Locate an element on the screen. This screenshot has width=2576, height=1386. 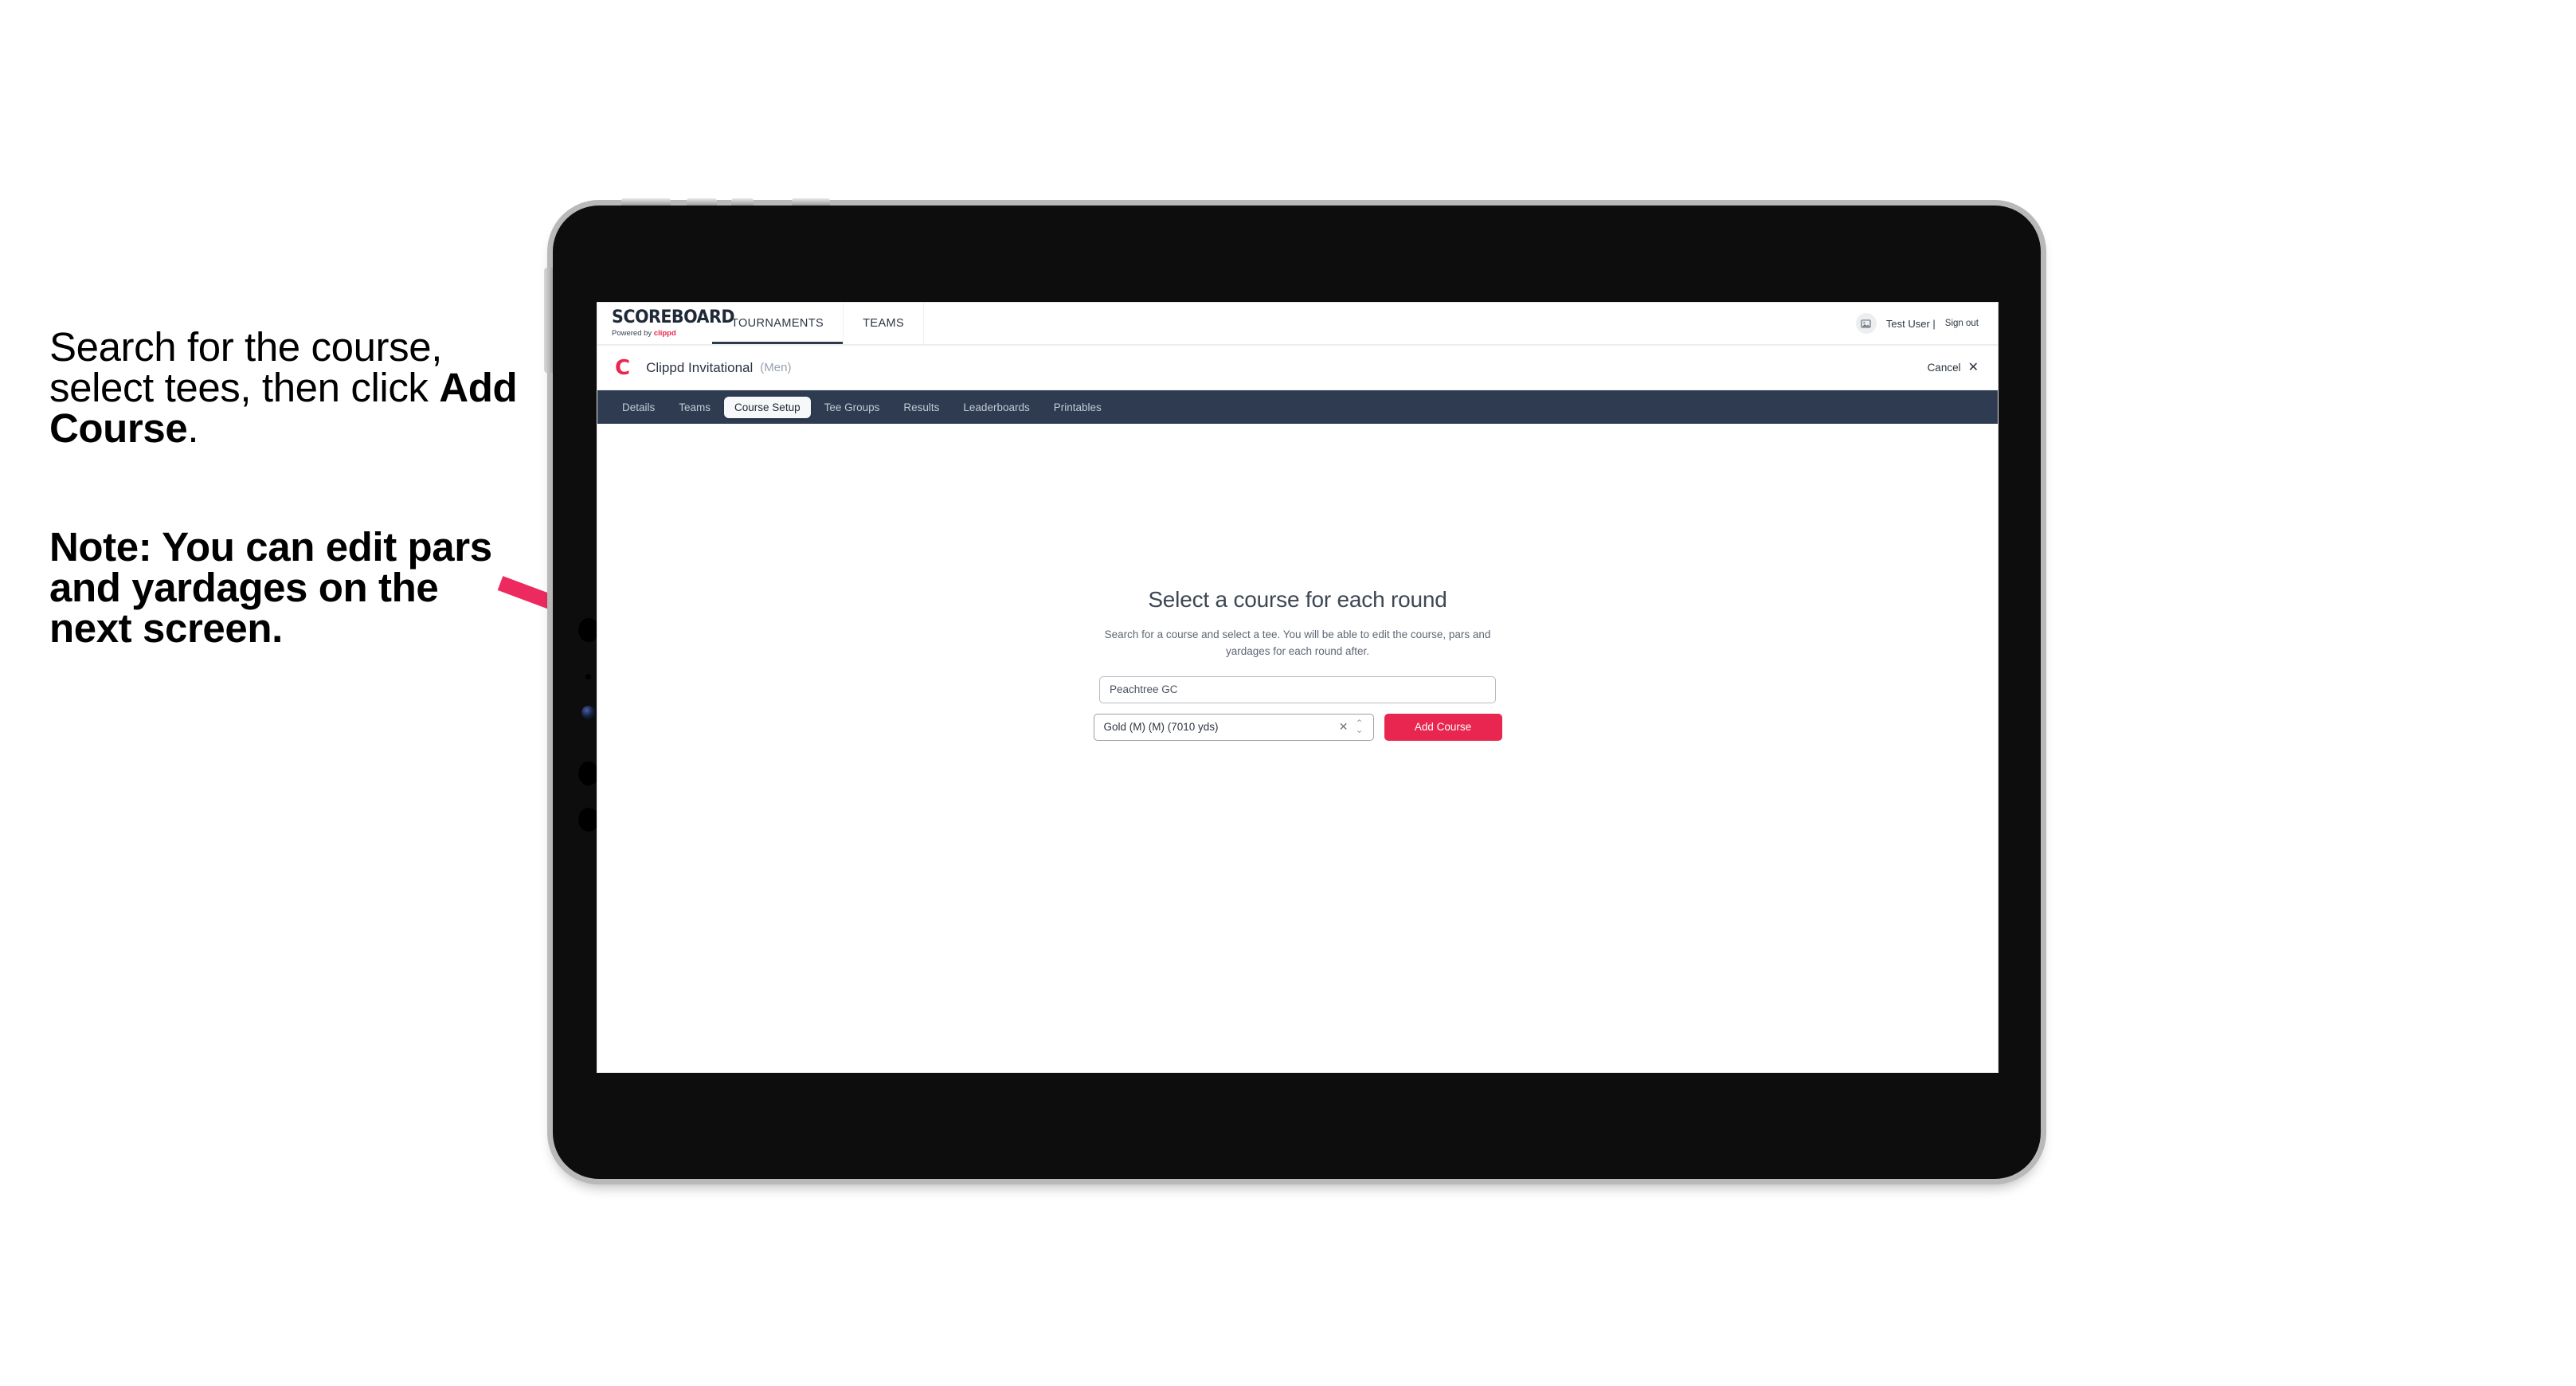
tab-printables: Printables is located at coordinates (1077, 407).